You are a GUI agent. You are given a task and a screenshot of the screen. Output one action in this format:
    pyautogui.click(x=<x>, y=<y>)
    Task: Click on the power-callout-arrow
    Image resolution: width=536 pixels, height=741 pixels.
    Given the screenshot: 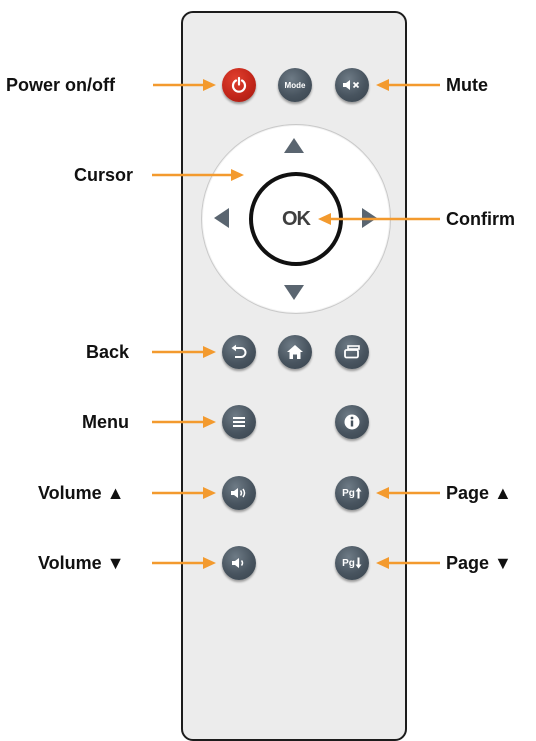 What is the action you would take?
    pyautogui.click(x=184, y=85)
    